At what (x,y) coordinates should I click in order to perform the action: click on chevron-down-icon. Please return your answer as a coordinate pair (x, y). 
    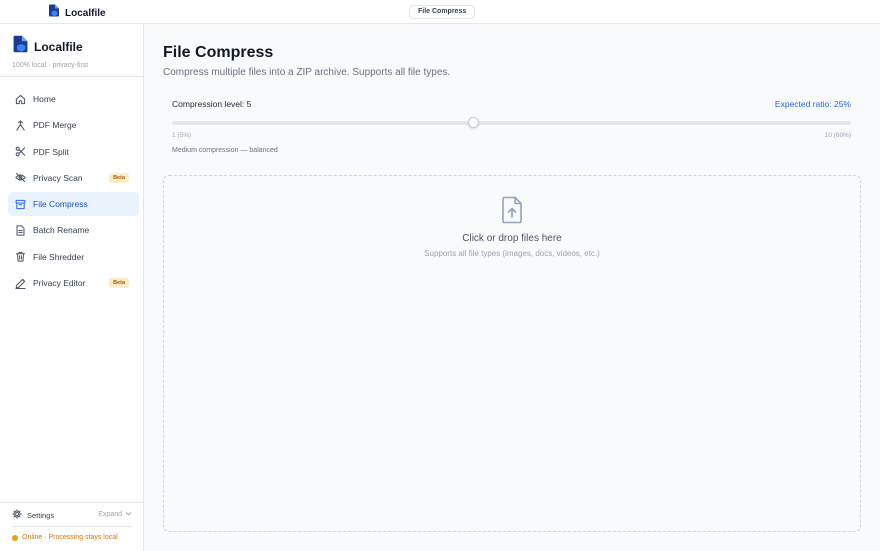
    Looking at the image, I should click on (128, 514).